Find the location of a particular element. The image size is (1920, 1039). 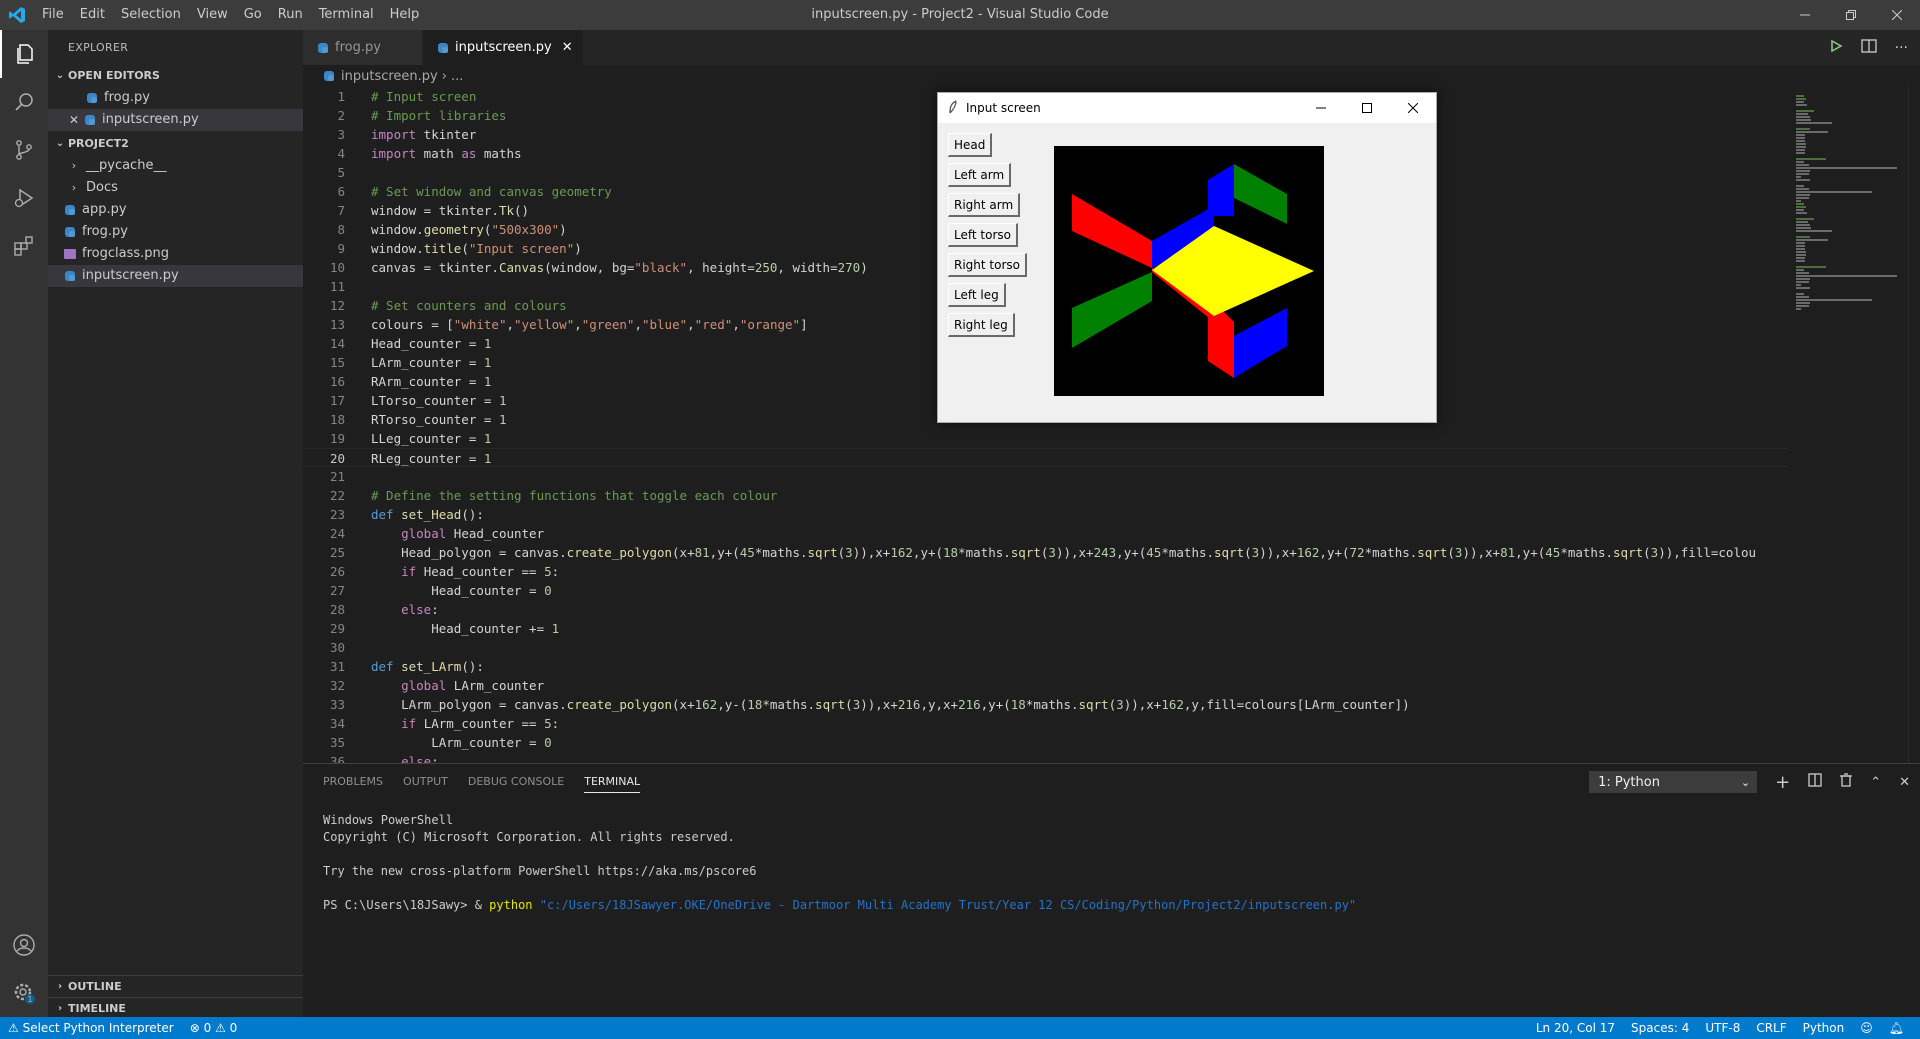

tk-maximize-button is located at coordinates (1367, 108).